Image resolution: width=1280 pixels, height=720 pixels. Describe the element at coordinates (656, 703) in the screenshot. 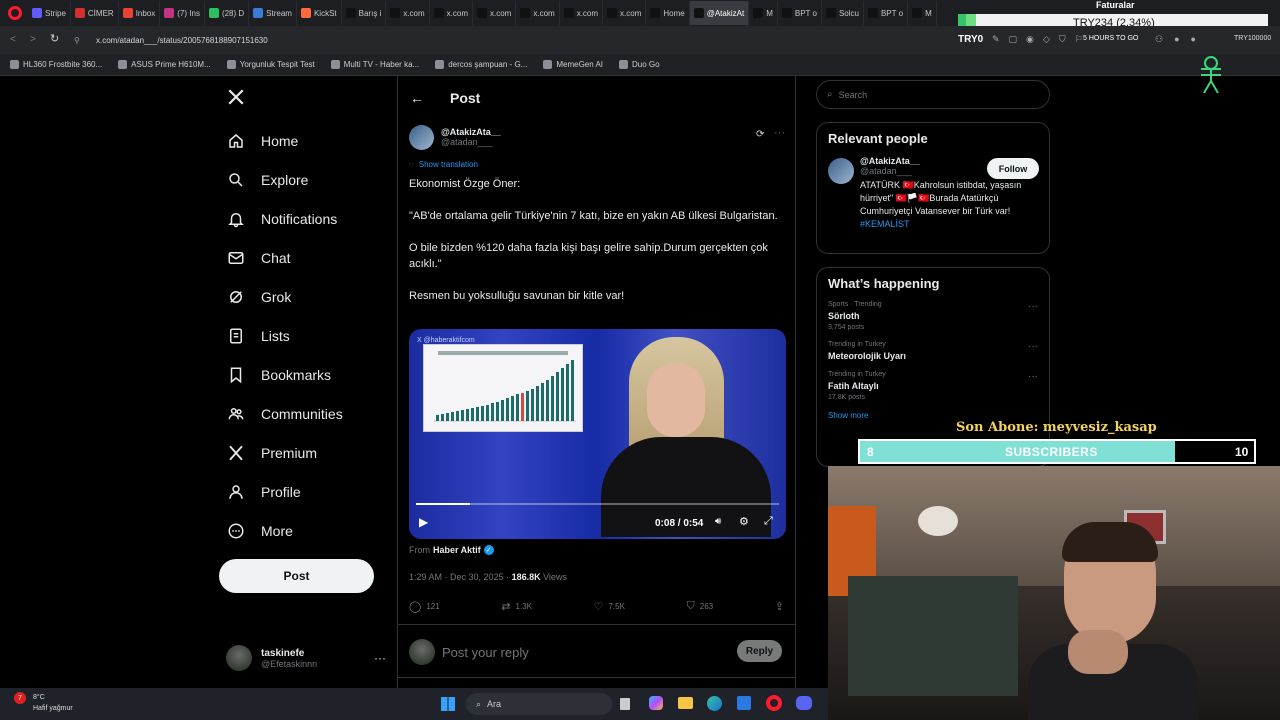

I see `copilot-icon` at that location.